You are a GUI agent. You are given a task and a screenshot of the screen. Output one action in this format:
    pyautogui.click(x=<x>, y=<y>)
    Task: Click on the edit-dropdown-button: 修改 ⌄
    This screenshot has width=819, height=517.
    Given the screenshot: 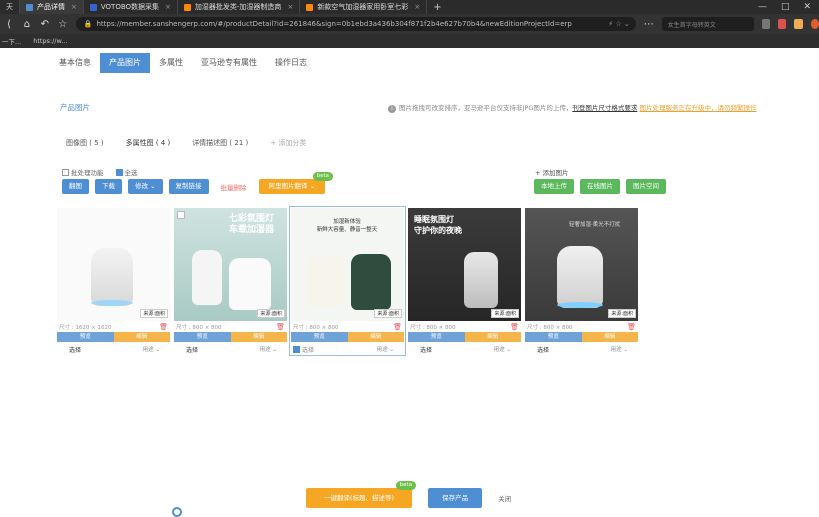 What is the action you would take?
    pyautogui.click(x=145, y=186)
    